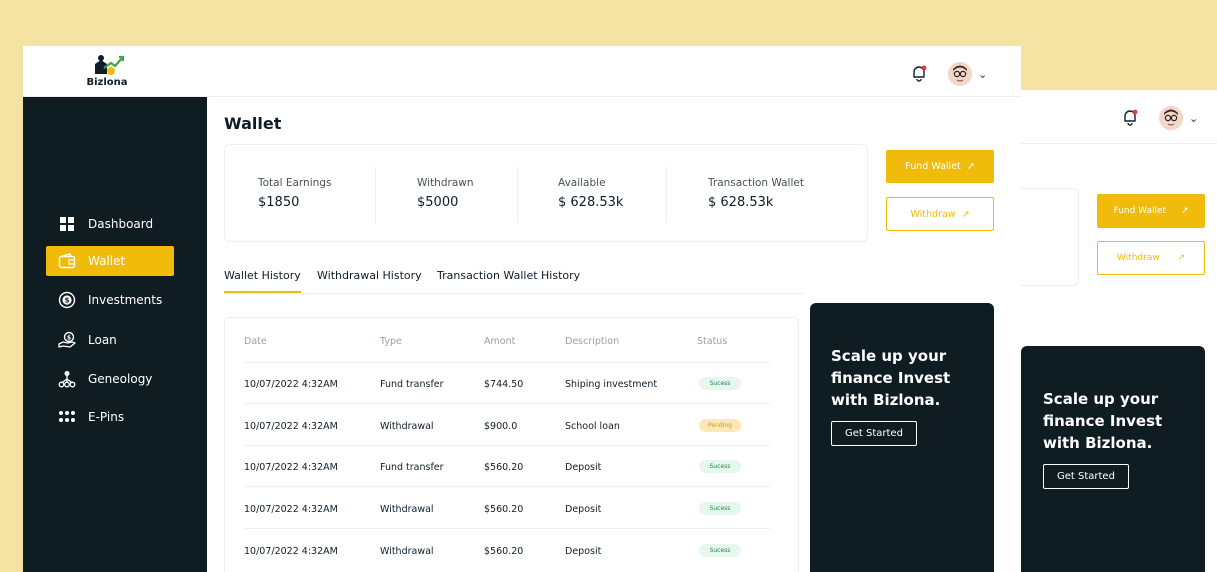 The height and width of the screenshot is (572, 1217). Describe the element at coordinates (438, 202) in the screenshot. I see `stat-value: $5000` at that location.